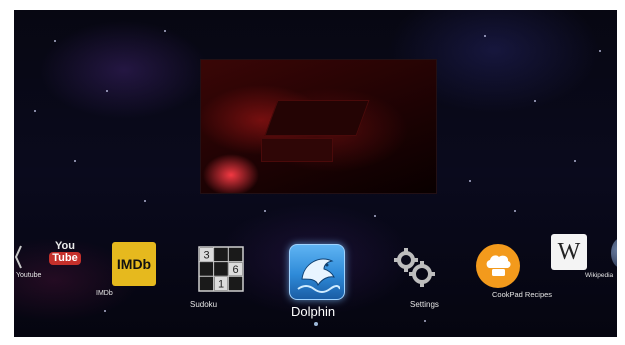 The image size is (625, 345). I want to click on sudoku-icon: 3 6 1, so click(221, 269).